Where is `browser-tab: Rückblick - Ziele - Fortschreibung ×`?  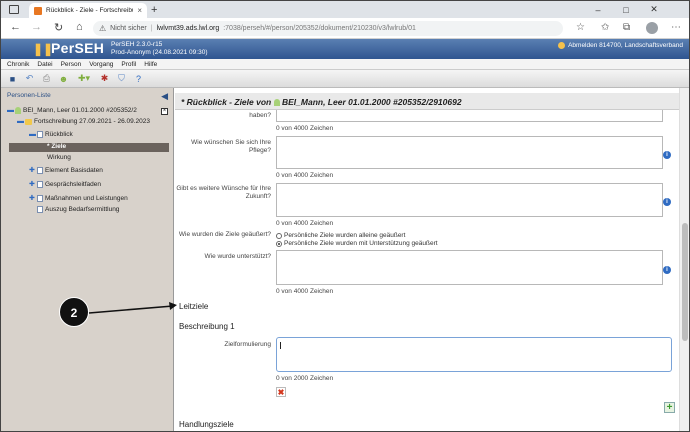
browser-tab: Rückblick - Ziele - Fortschreibung × is located at coordinates (88, 10).